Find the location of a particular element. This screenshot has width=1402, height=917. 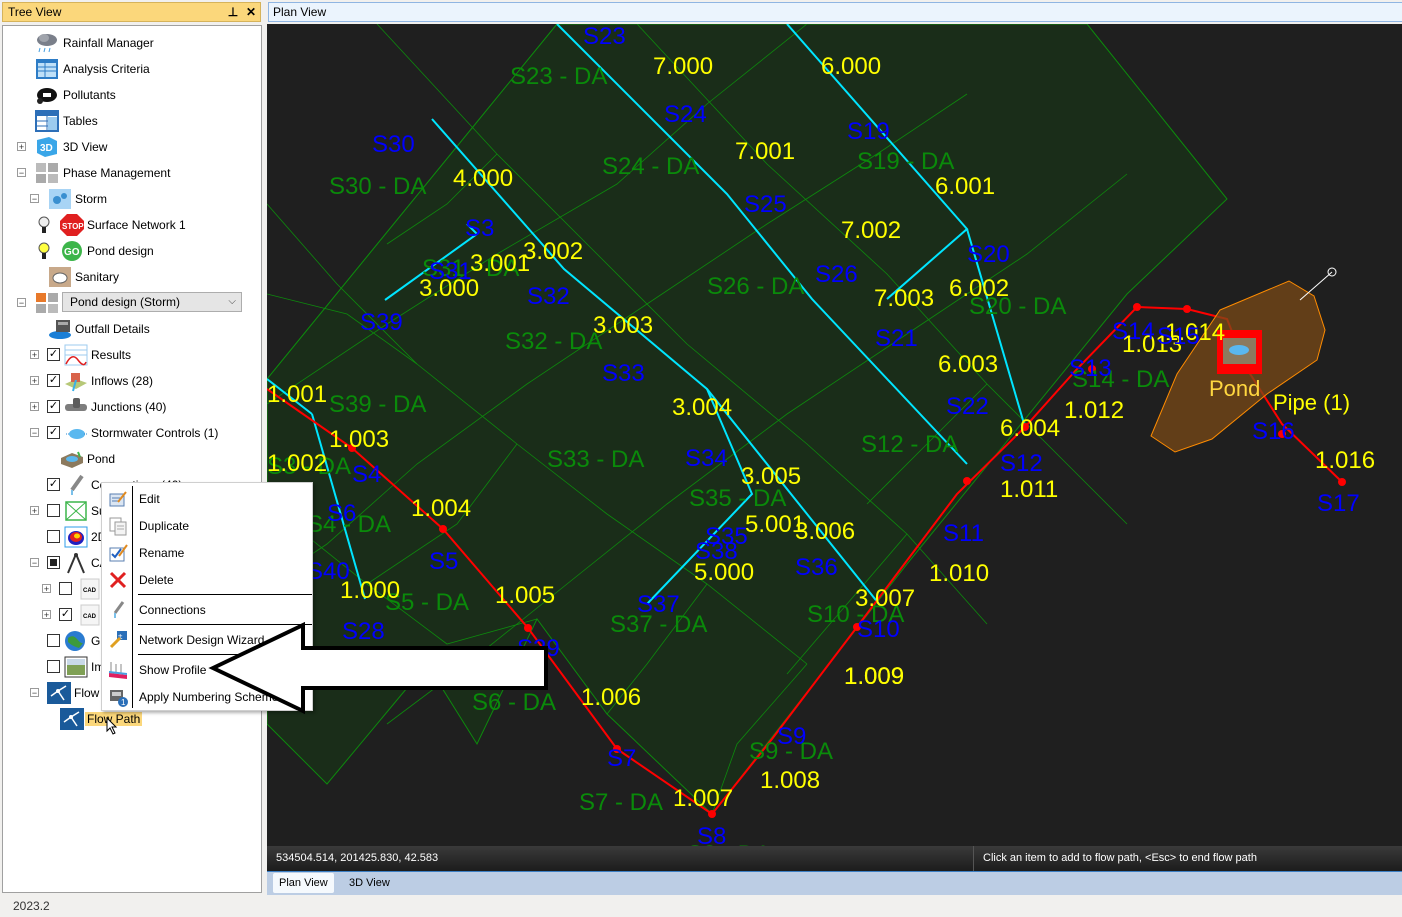

menu-item-label: Show Profile is located at coordinates (173, 670).